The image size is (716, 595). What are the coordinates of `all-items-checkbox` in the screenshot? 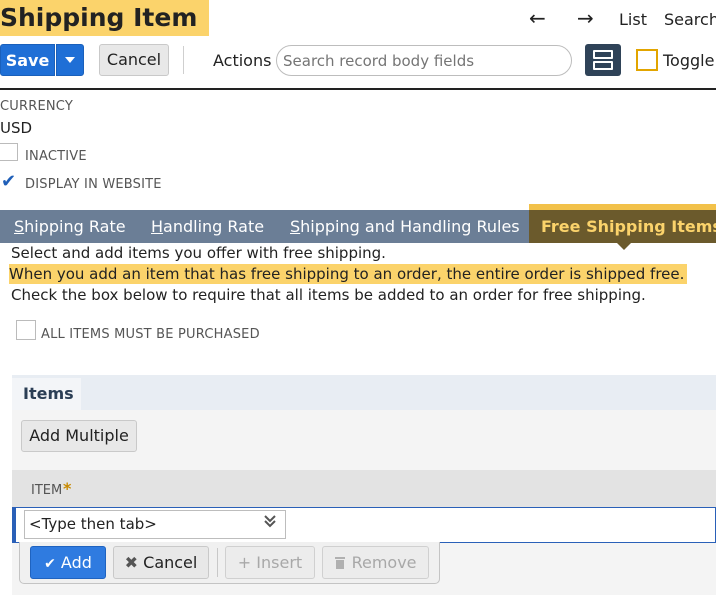 It's located at (26, 330).